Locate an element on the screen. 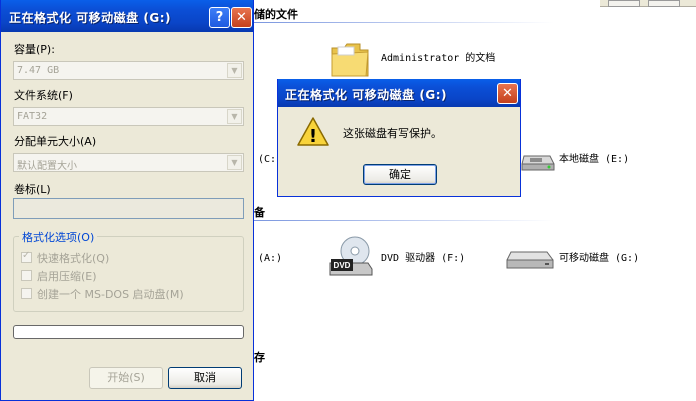  group-header-other: 存 is located at coordinates (259, 357).